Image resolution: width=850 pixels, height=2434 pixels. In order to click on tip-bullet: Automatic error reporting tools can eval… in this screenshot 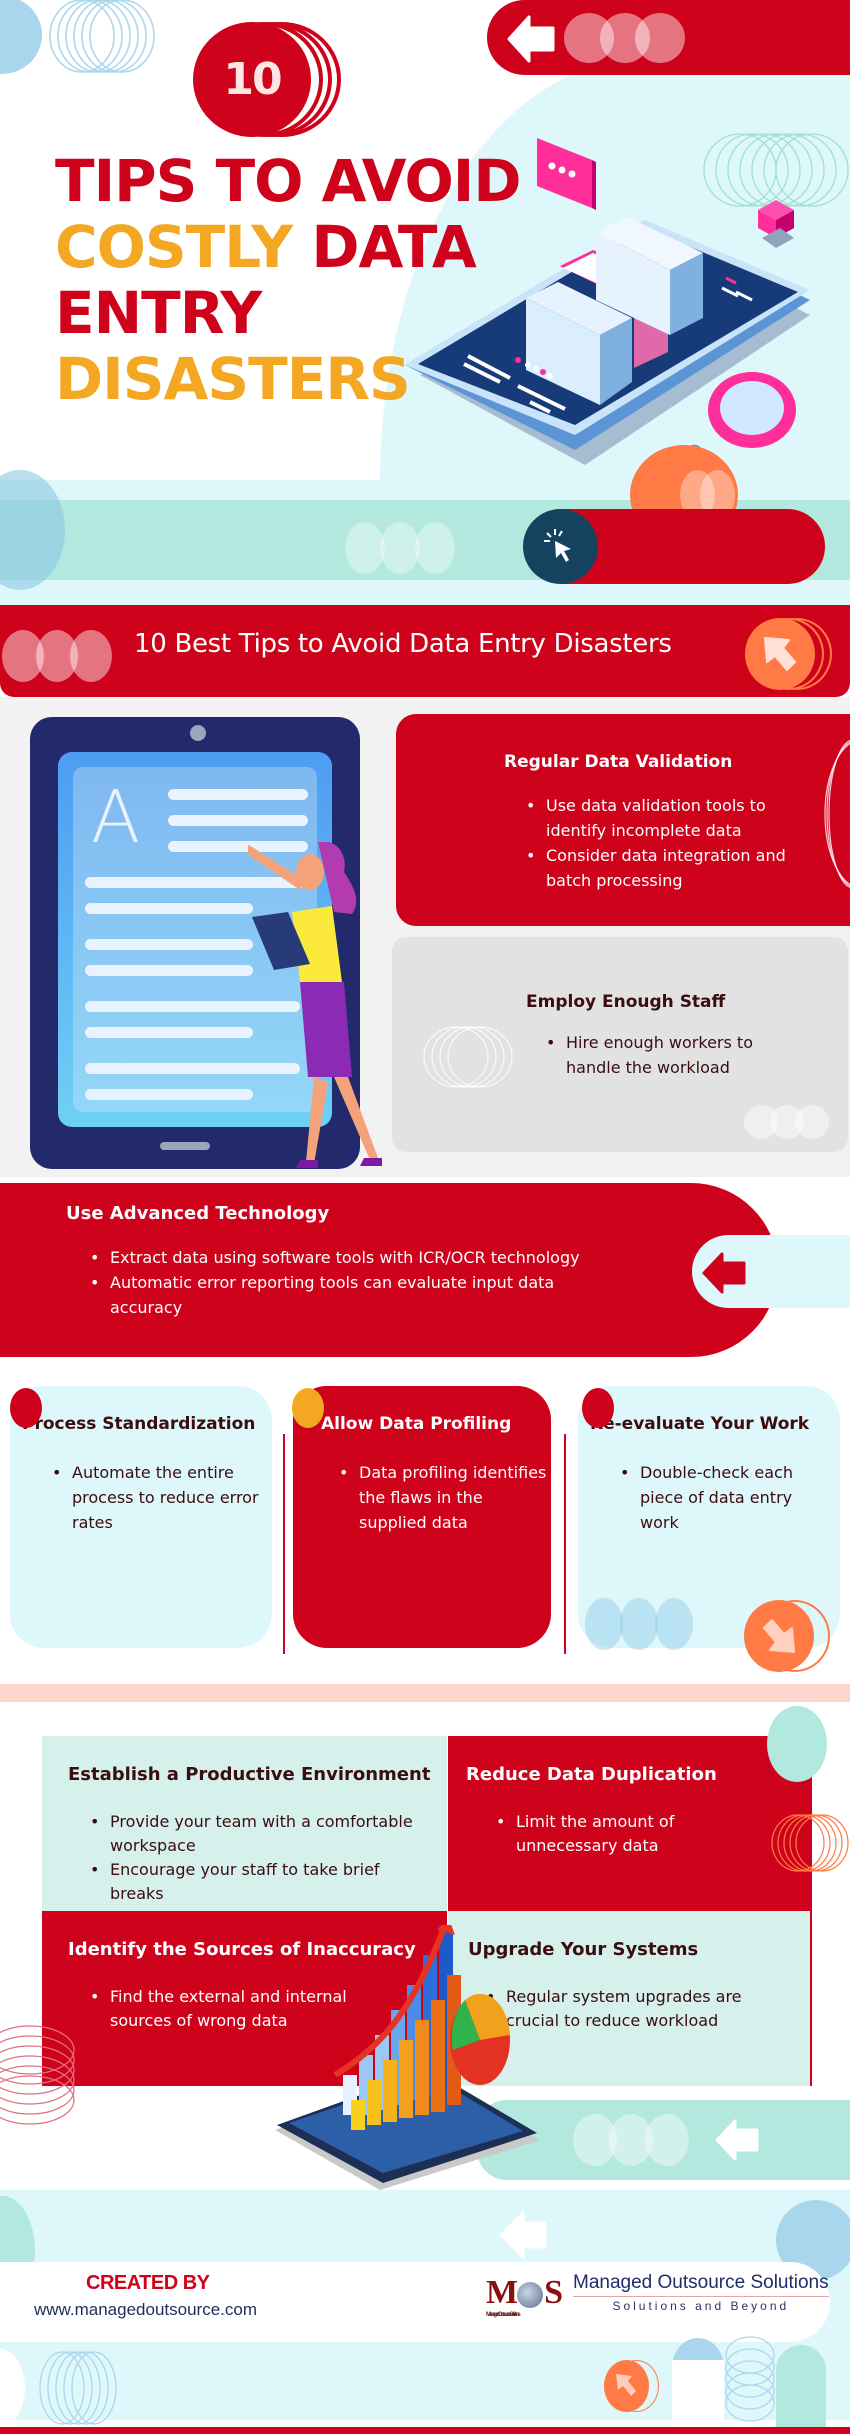, I will do `click(336, 1295)`.